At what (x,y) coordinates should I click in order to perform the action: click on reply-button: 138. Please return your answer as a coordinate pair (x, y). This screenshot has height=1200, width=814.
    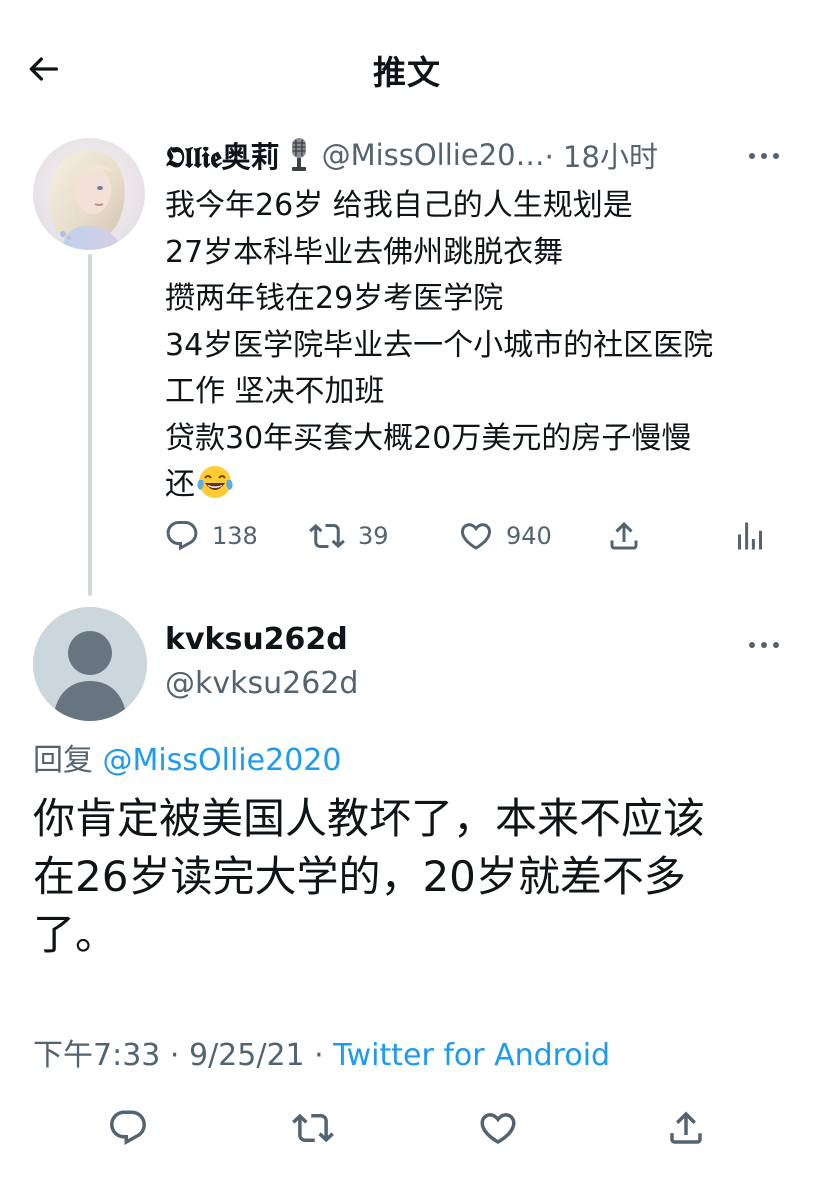
    Looking at the image, I should click on (211, 536).